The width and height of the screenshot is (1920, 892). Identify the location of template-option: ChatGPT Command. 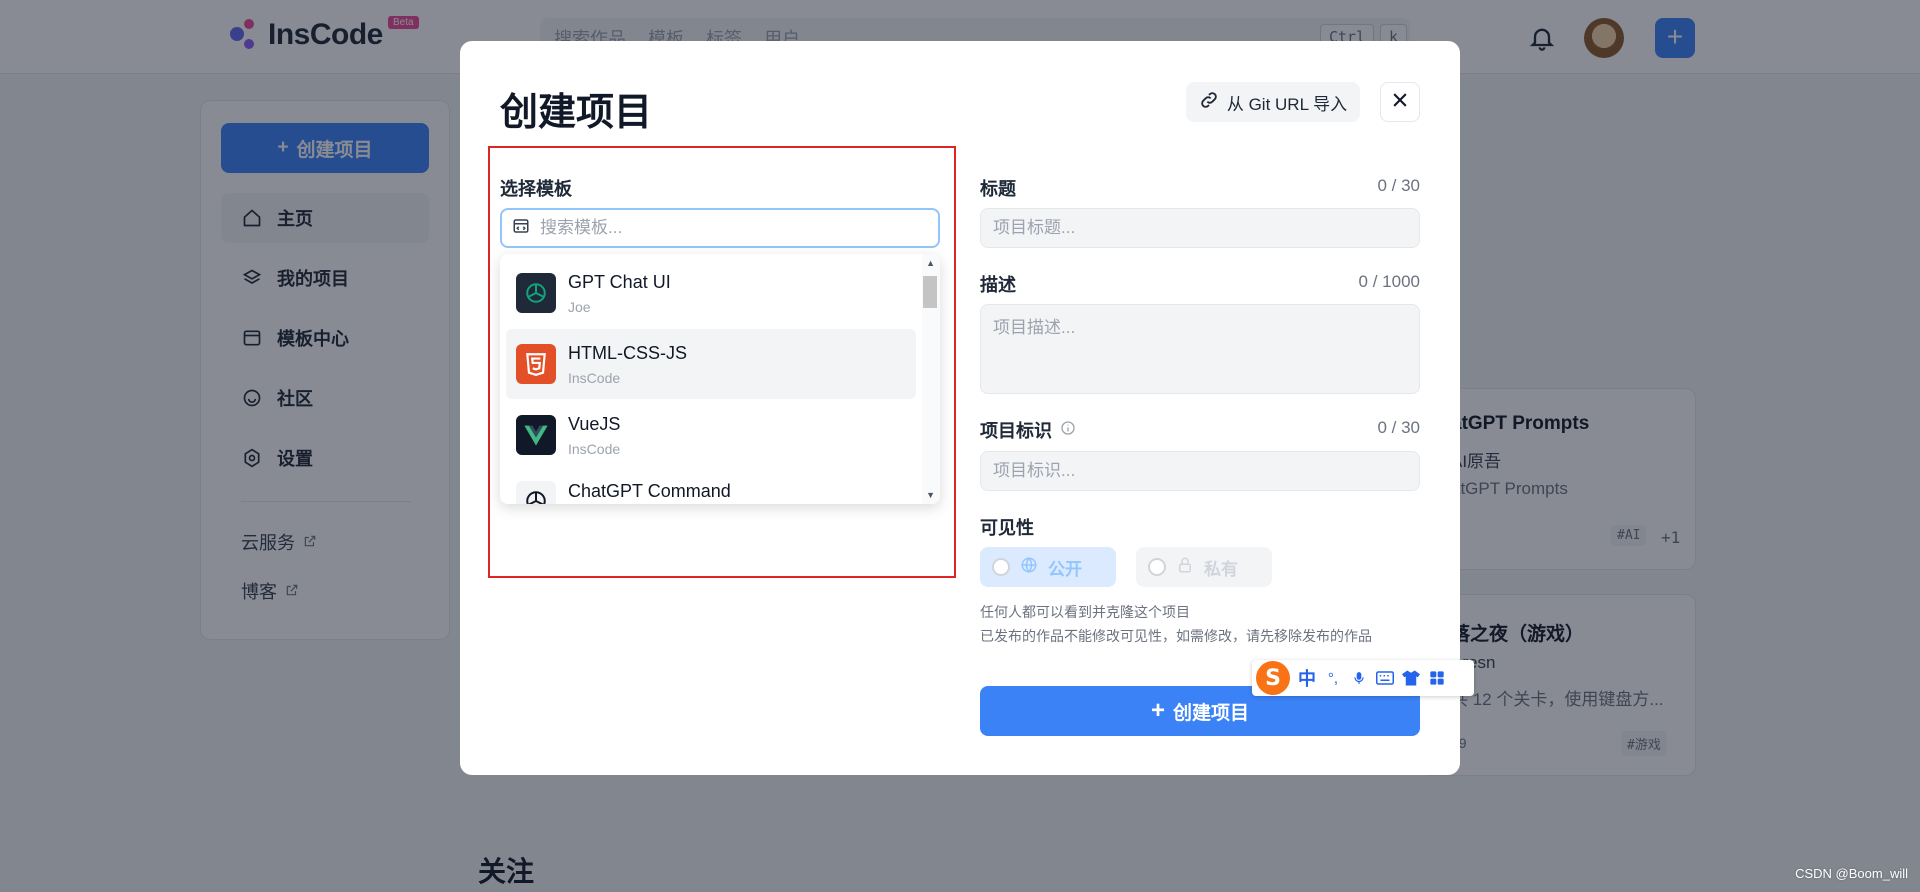
(711, 487).